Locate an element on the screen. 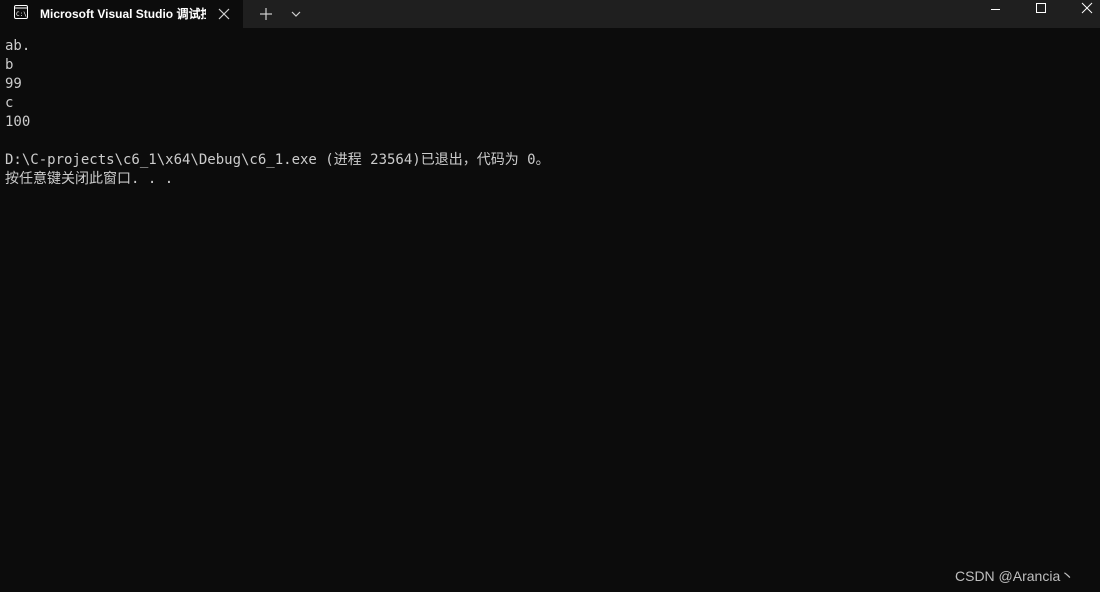  tab-title: Microsoft Visual Studio 调试控 is located at coordinates (123, 14).